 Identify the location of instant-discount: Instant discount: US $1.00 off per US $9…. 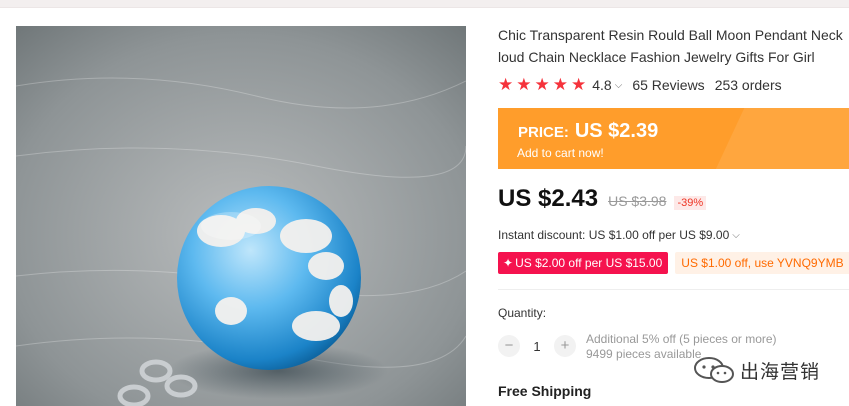
(624, 235).